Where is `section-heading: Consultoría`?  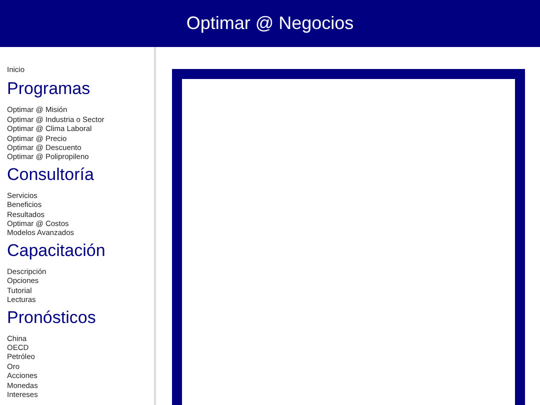 section-heading: Consultoría is located at coordinates (51, 174).